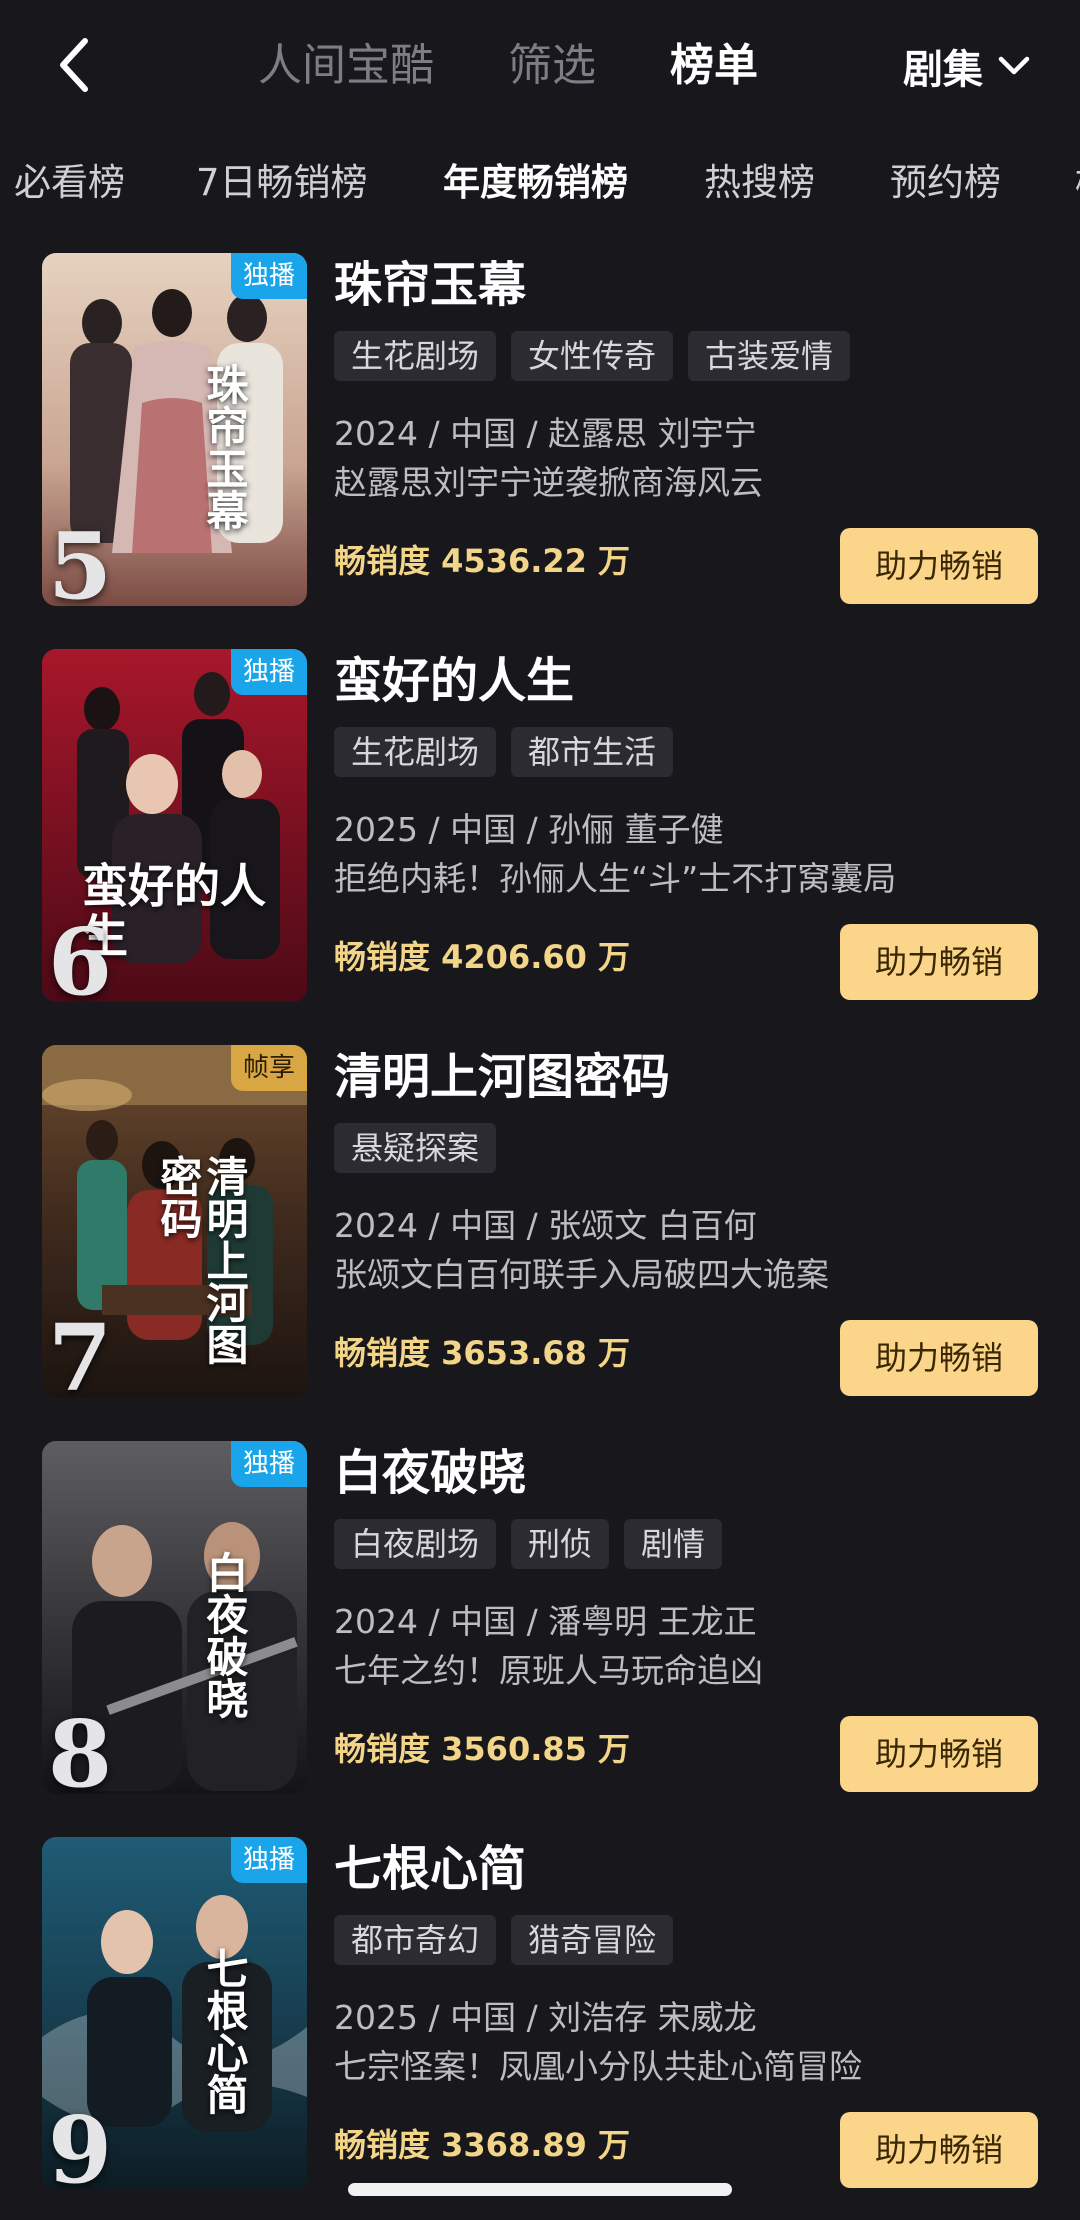  I want to click on poster: 清明上河图密码 7 帧享, so click(174, 1221).